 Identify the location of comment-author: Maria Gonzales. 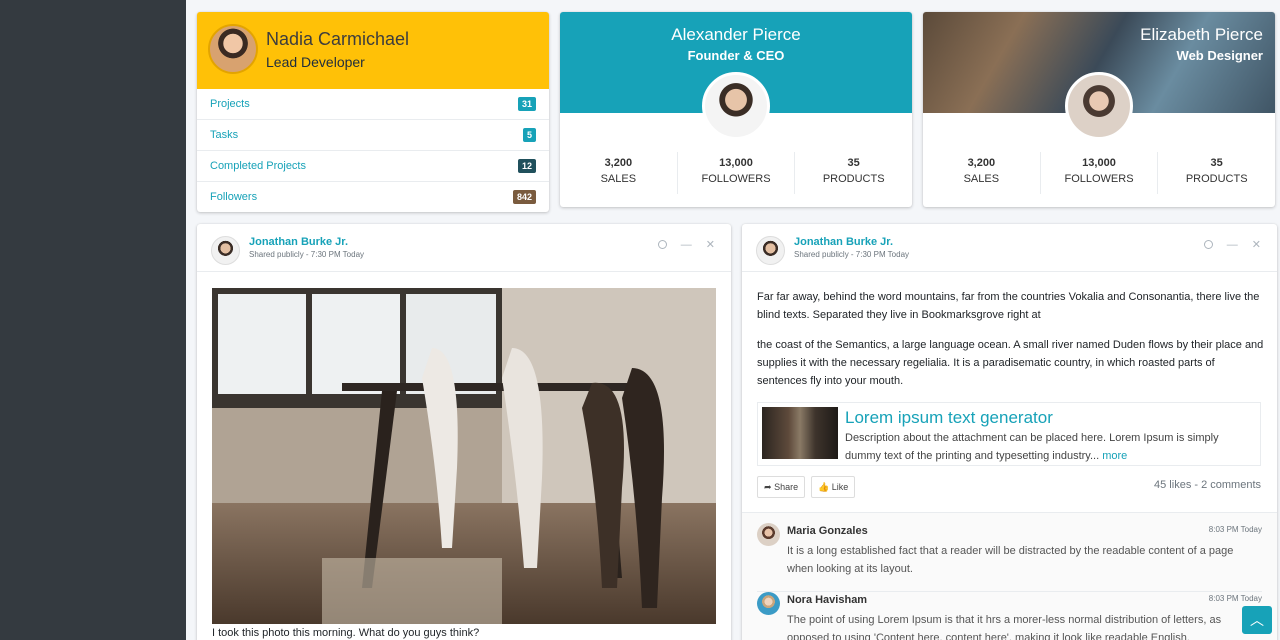
(827, 531).